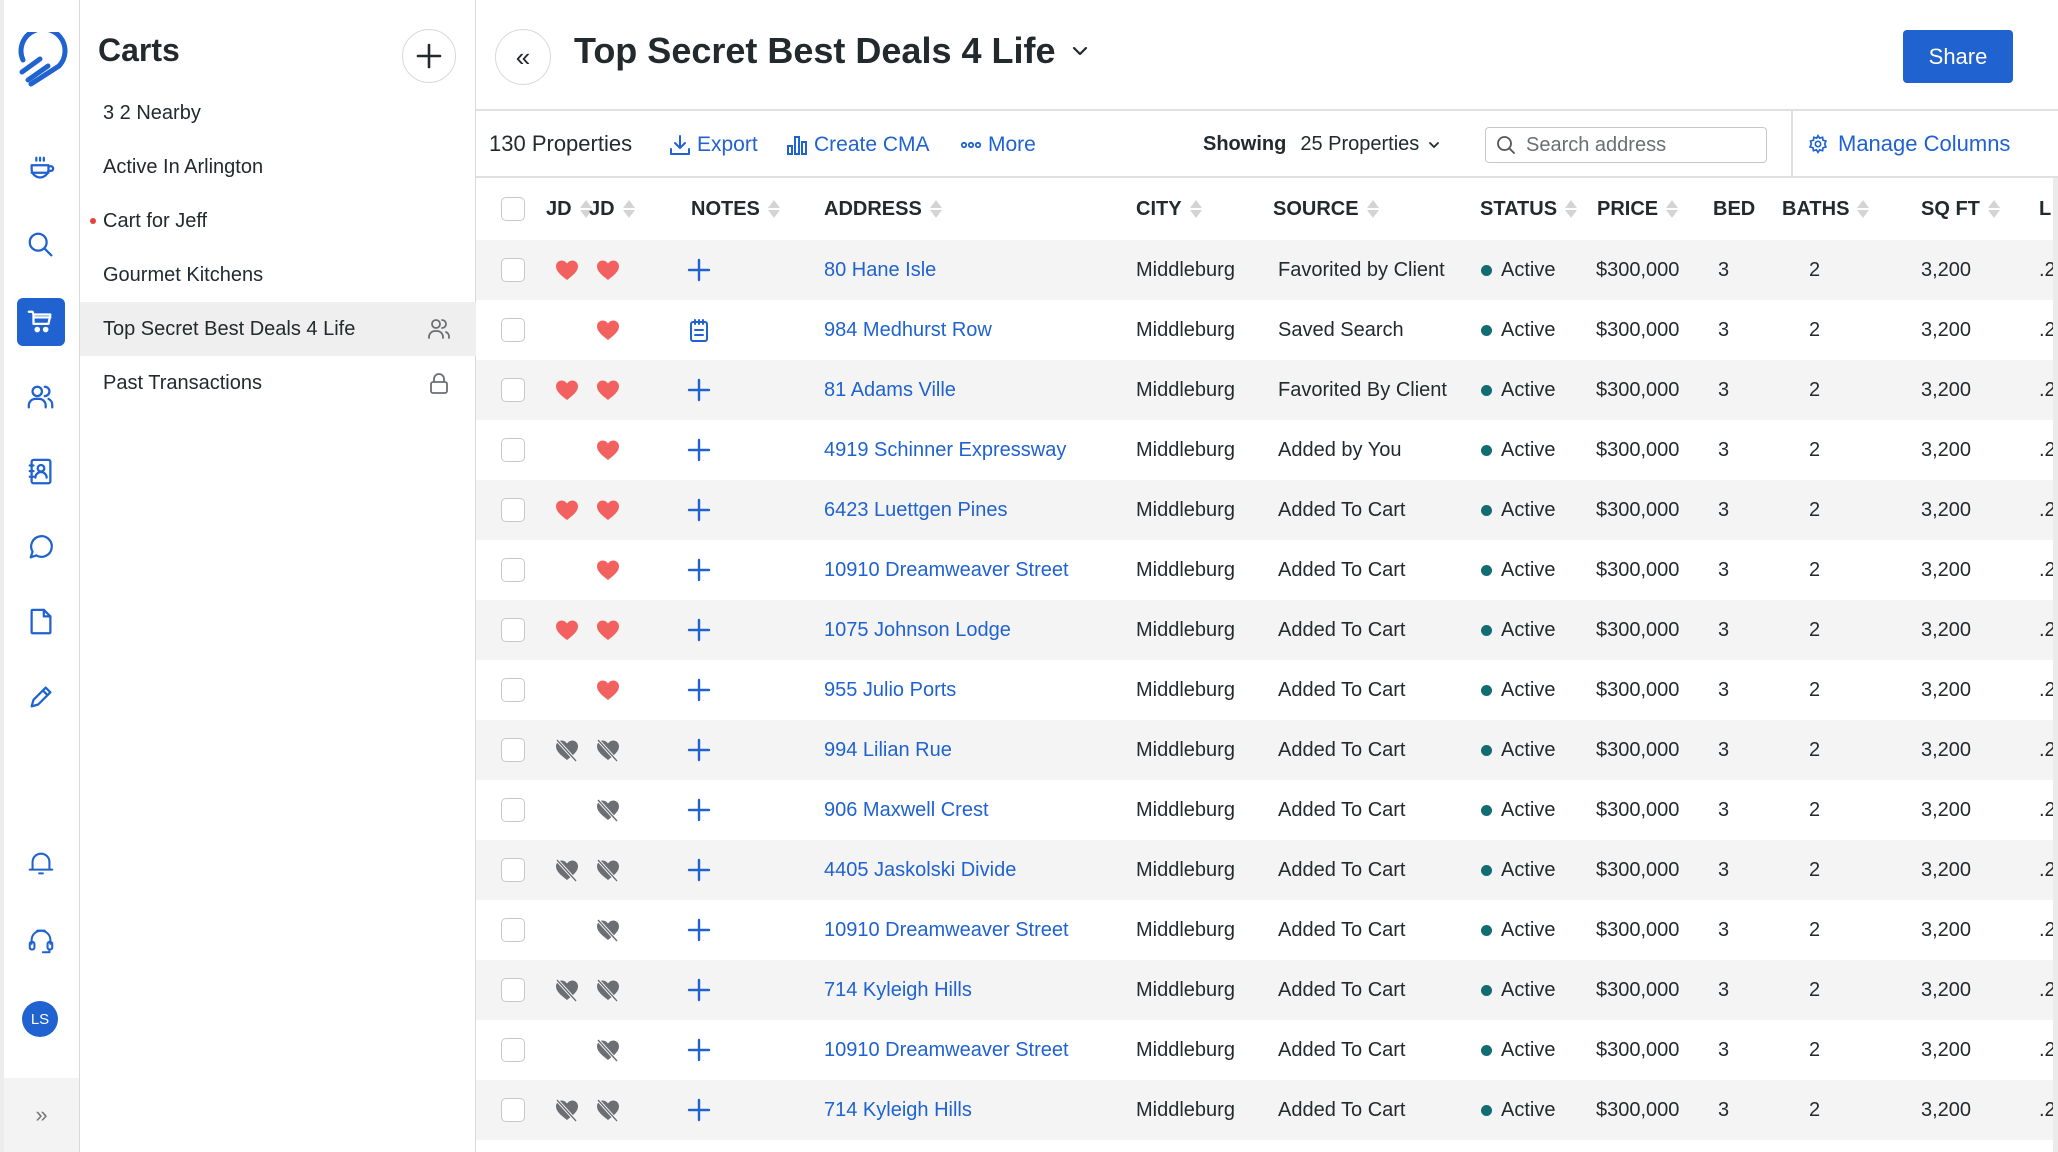 This screenshot has width=2058, height=1152. I want to click on expand-sidebar-button: », so click(41, 1115).